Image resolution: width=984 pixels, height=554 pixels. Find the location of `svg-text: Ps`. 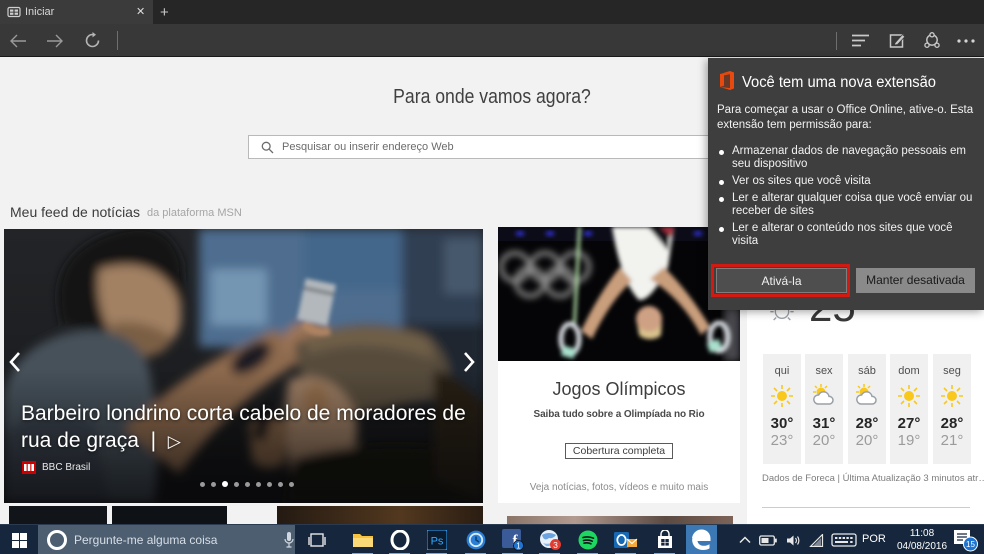

svg-text: Ps is located at coordinates (437, 542).